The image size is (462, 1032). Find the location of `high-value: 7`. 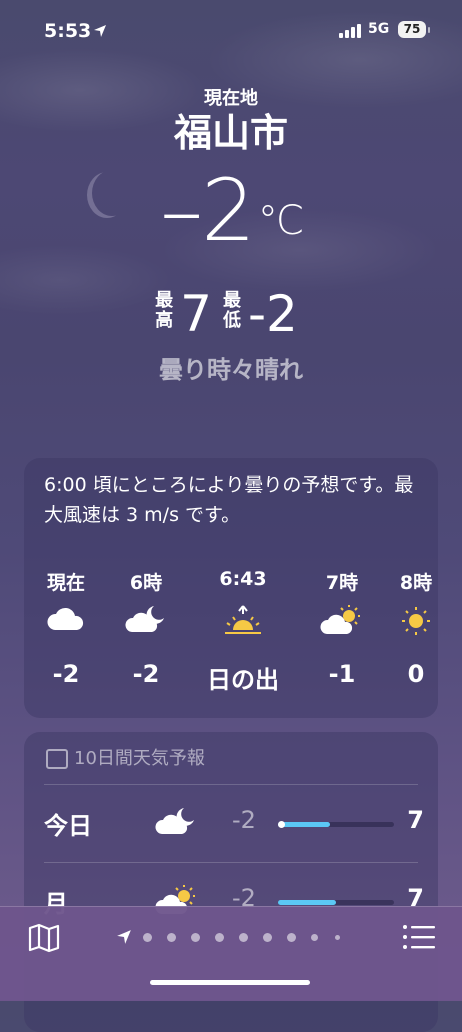

high-value: 7 is located at coordinates (196, 314).